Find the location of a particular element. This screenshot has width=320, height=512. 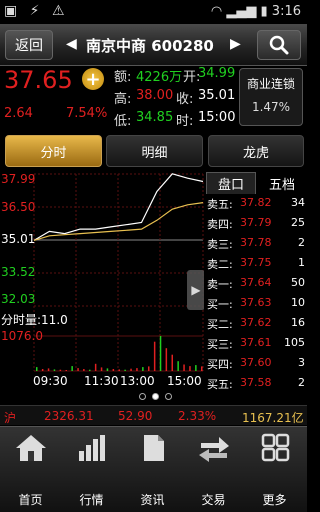

tab-dragon-tiger: 龙虎 is located at coordinates (256, 151).